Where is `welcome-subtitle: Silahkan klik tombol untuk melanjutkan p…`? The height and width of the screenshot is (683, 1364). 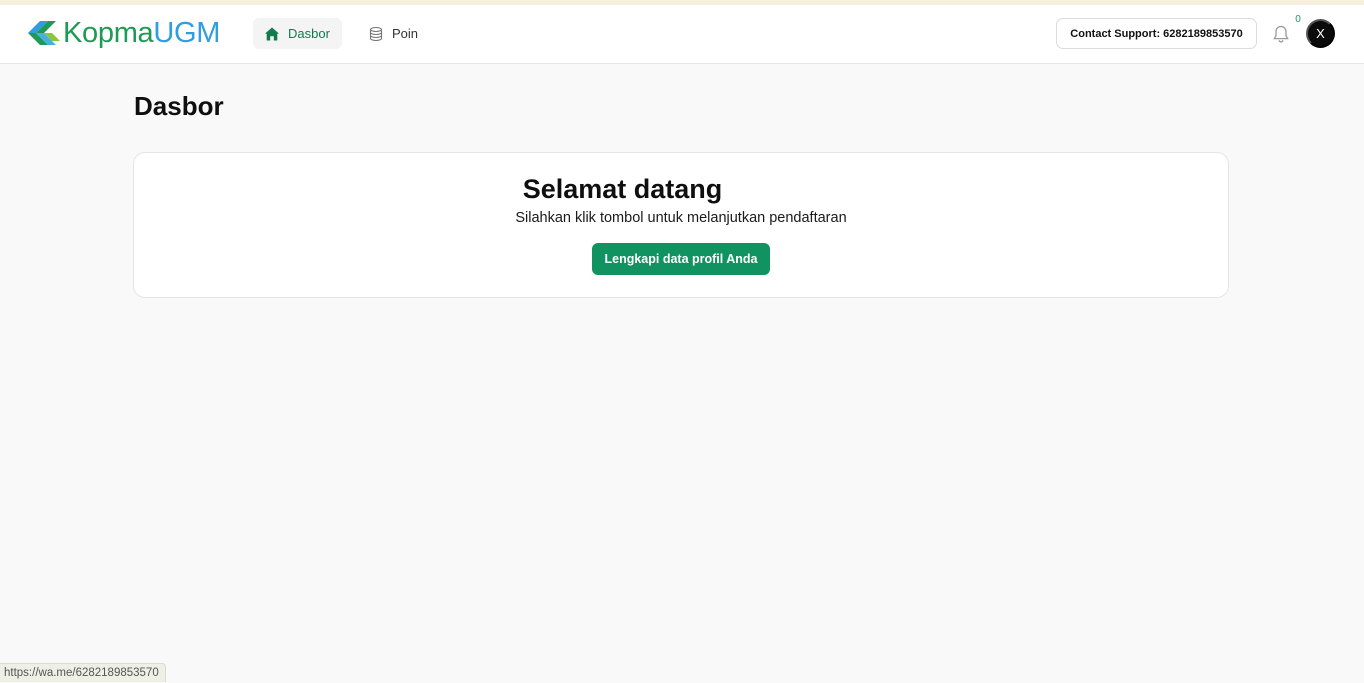 welcome-subtitle: Silahkan klik tombol untuk melanjutkan p… is located at coordinates (681, 218).